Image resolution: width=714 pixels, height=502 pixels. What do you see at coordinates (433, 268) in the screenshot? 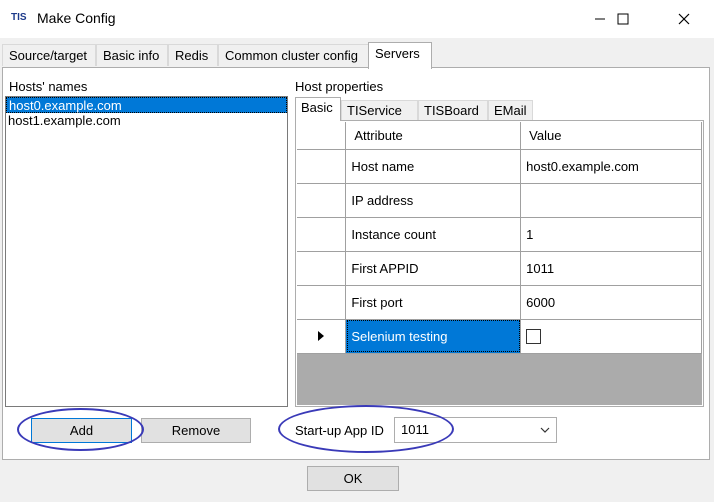
I see `attribute-cell: First APPID` at bounding box center [433, 268].